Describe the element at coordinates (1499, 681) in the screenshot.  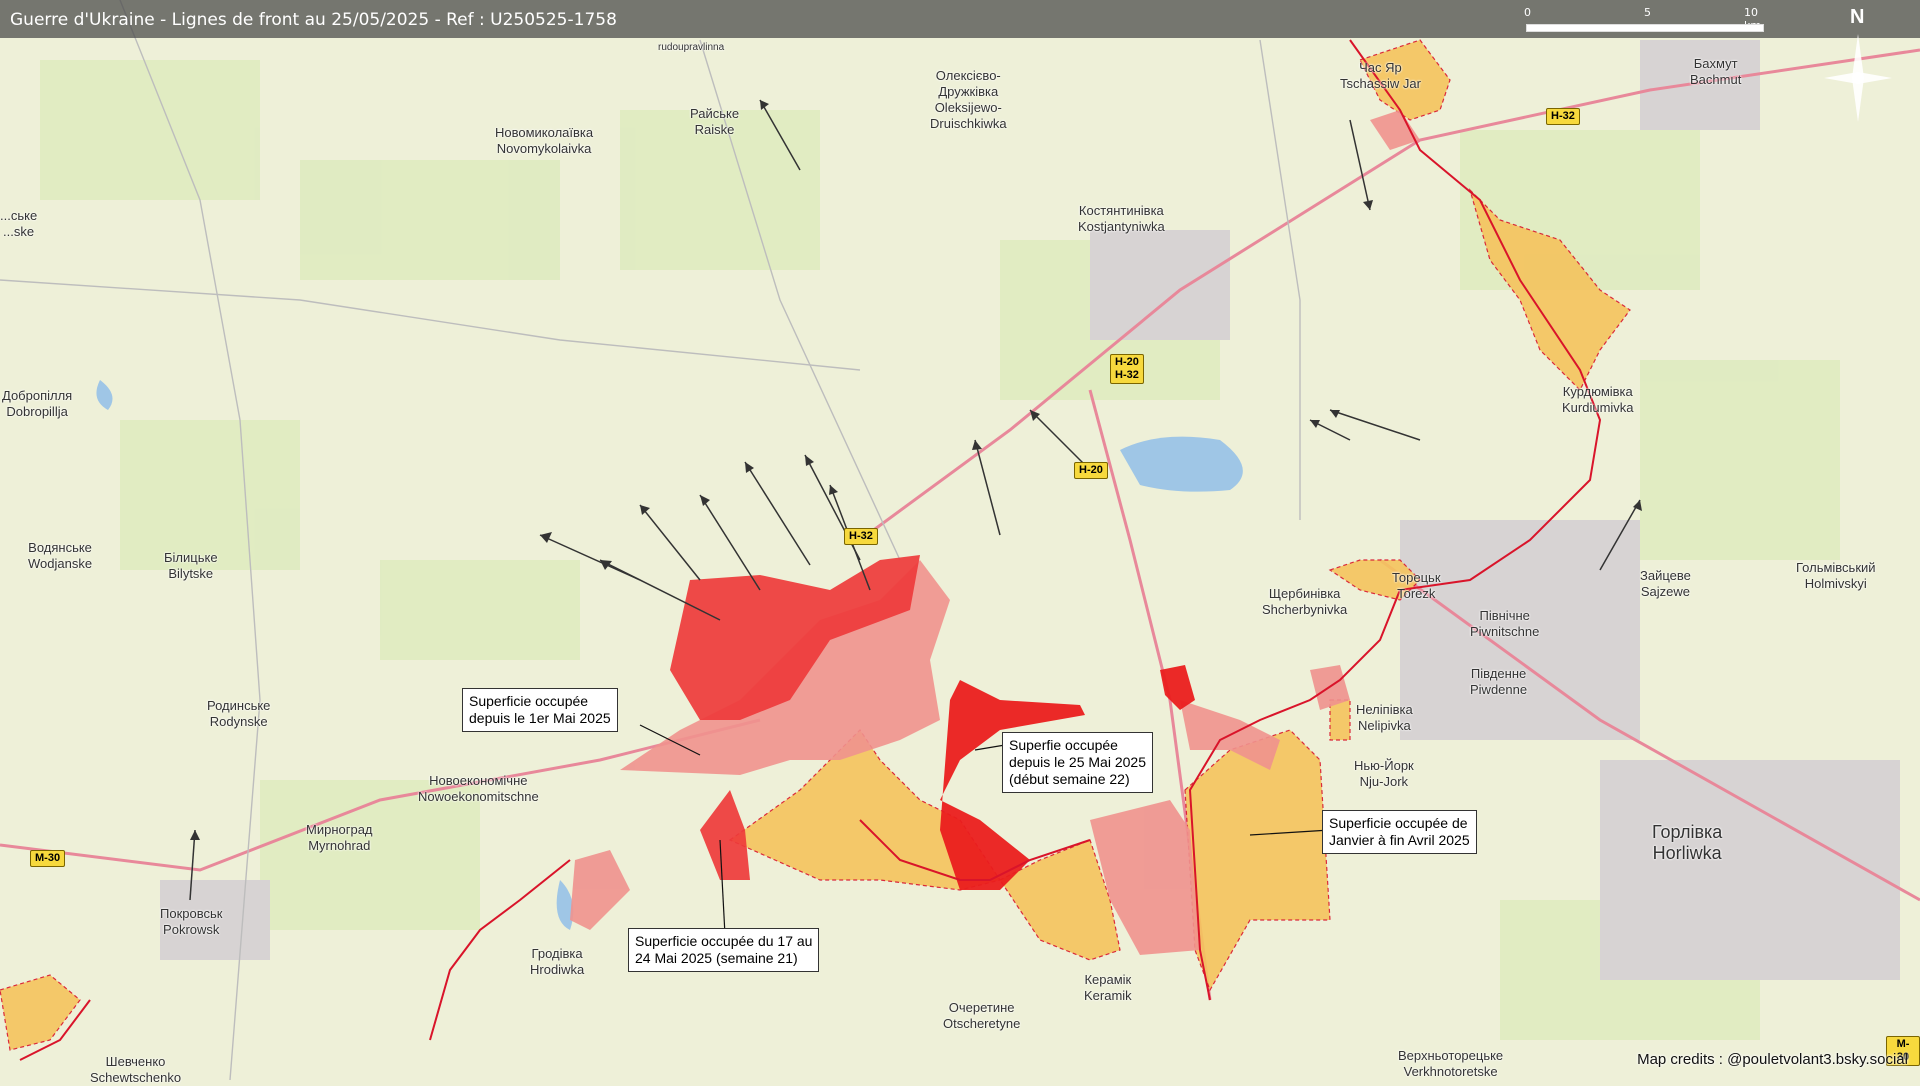
I see `place-pivdenne: Південне Piwdenne` at that location.